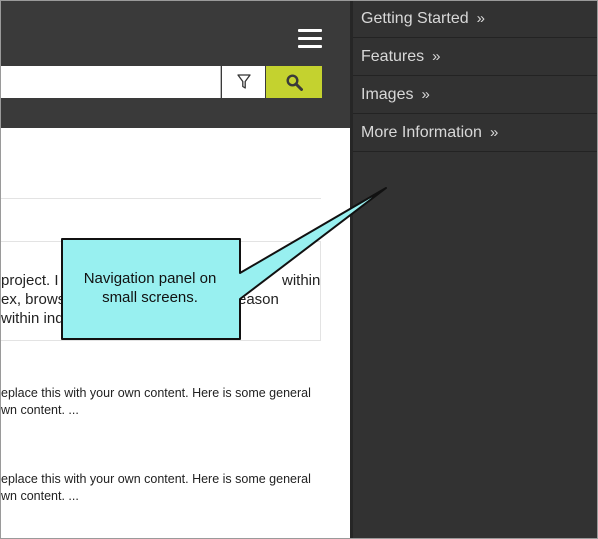  I want to click on nav-item-label: Features, so click(393, 56).